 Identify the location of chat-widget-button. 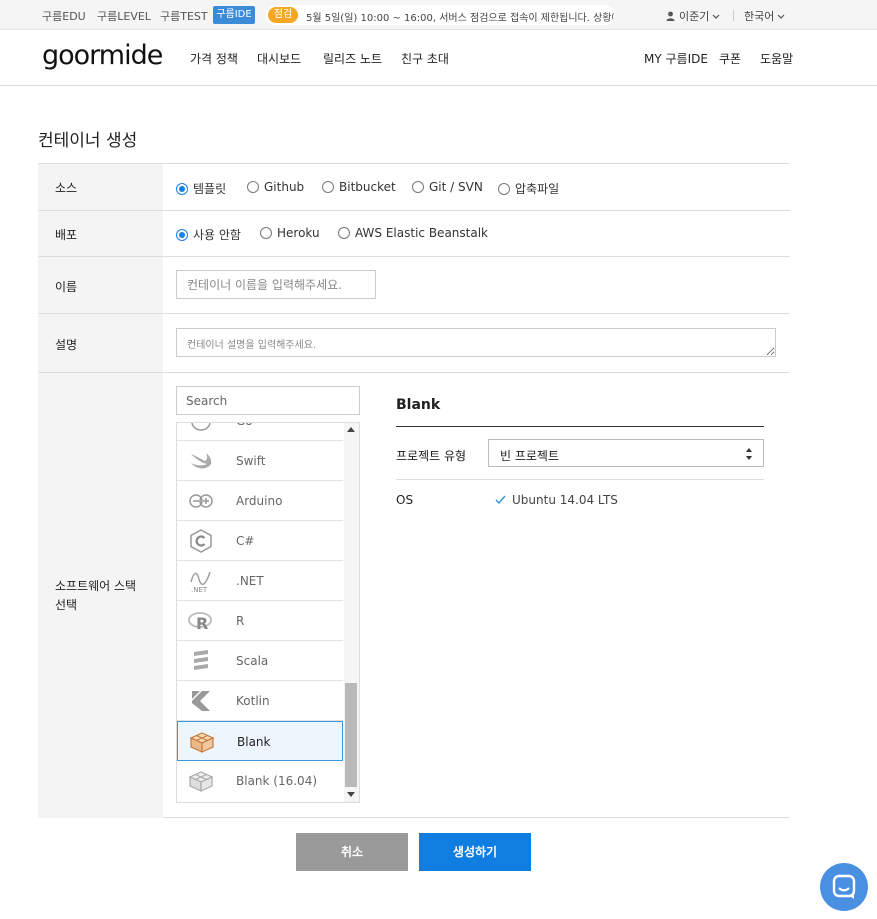
(844, 887).